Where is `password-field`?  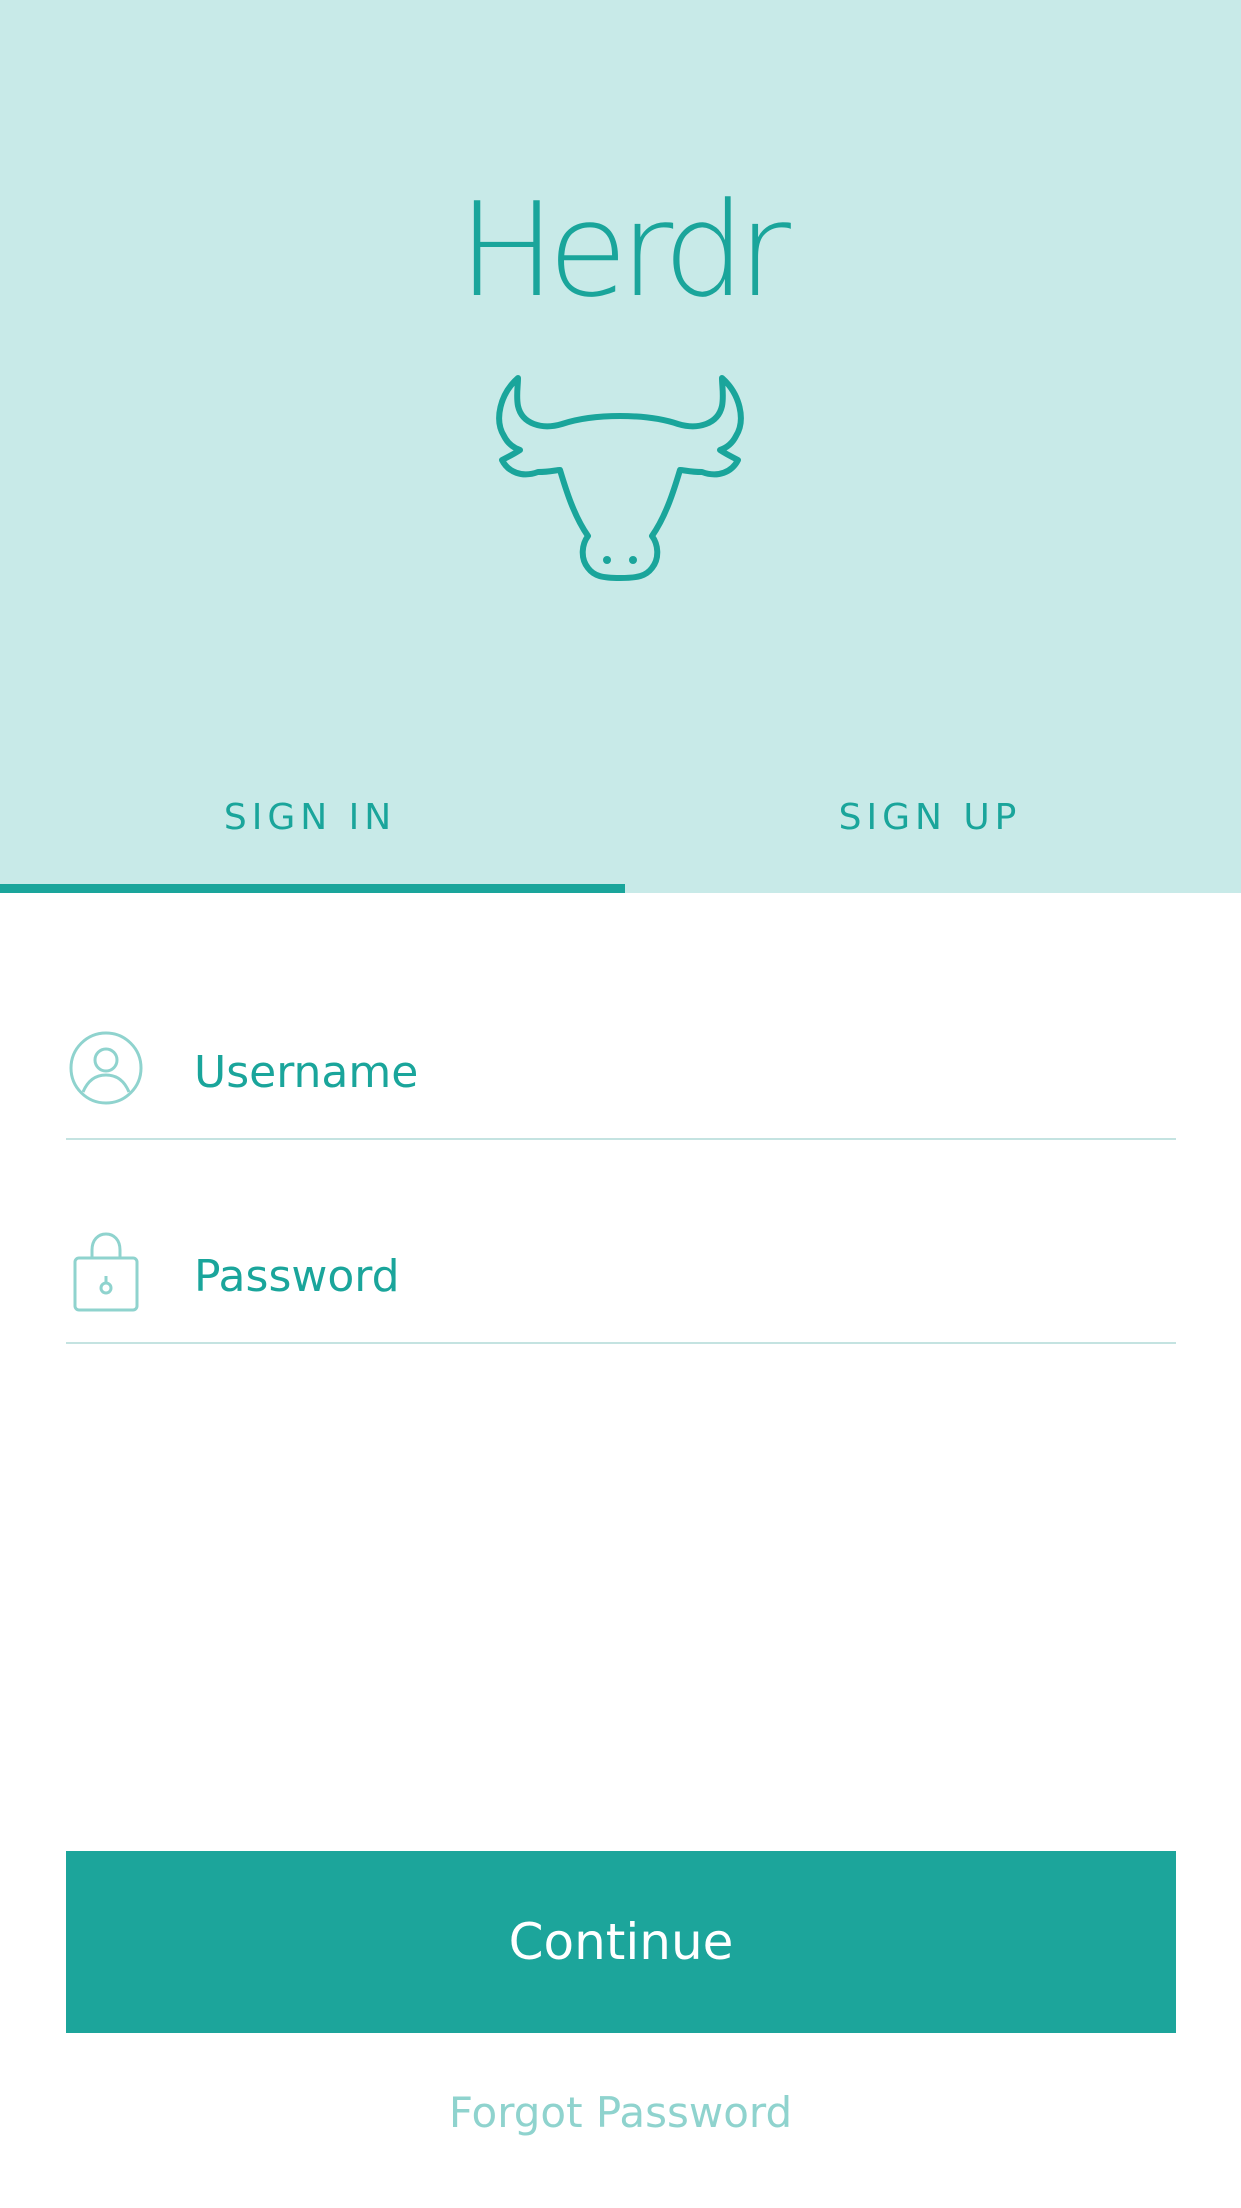
password-field is located at coordinates (621, 1288).